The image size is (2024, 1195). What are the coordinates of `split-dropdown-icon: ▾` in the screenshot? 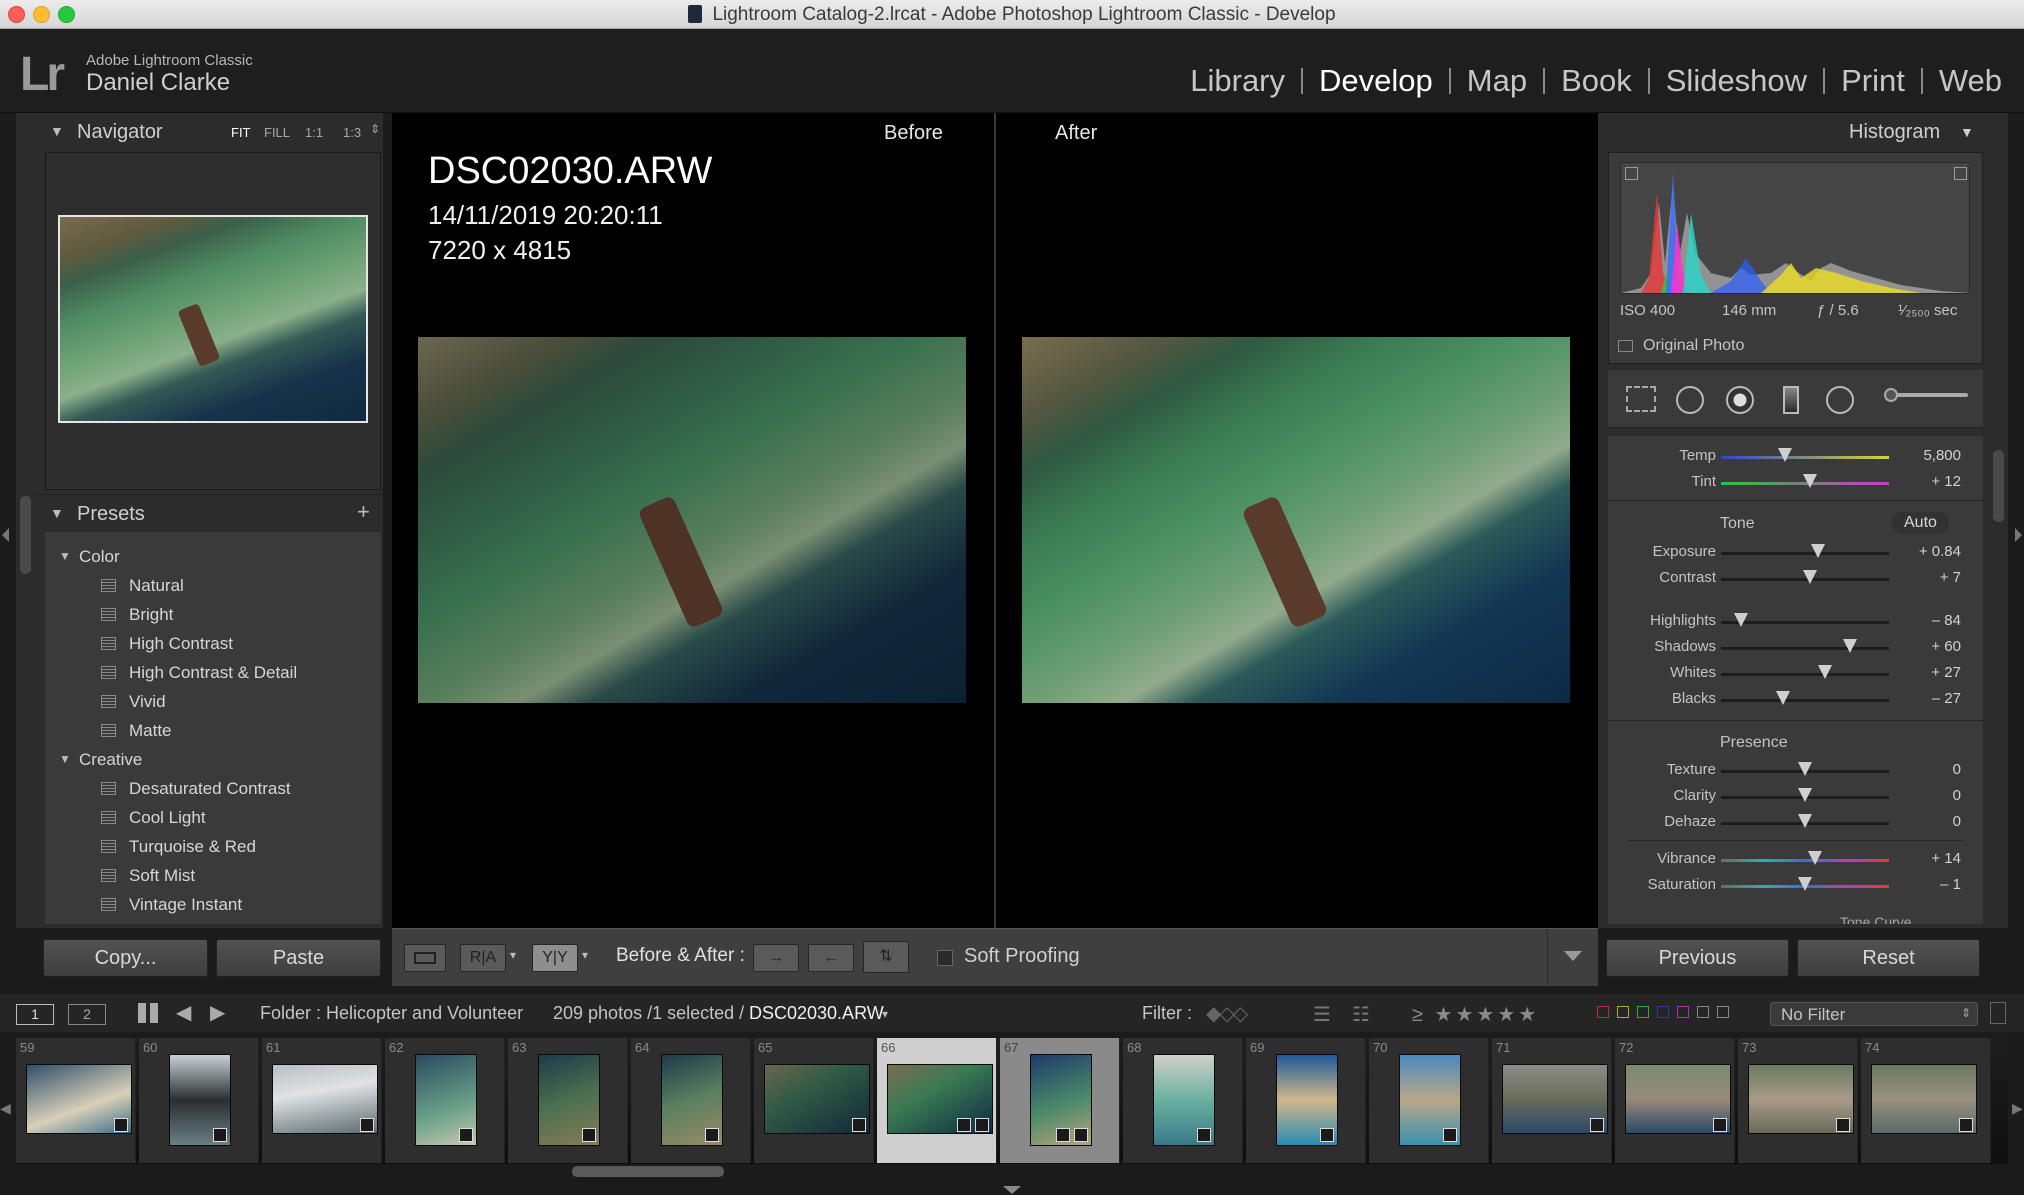 It's located at (585, 955).